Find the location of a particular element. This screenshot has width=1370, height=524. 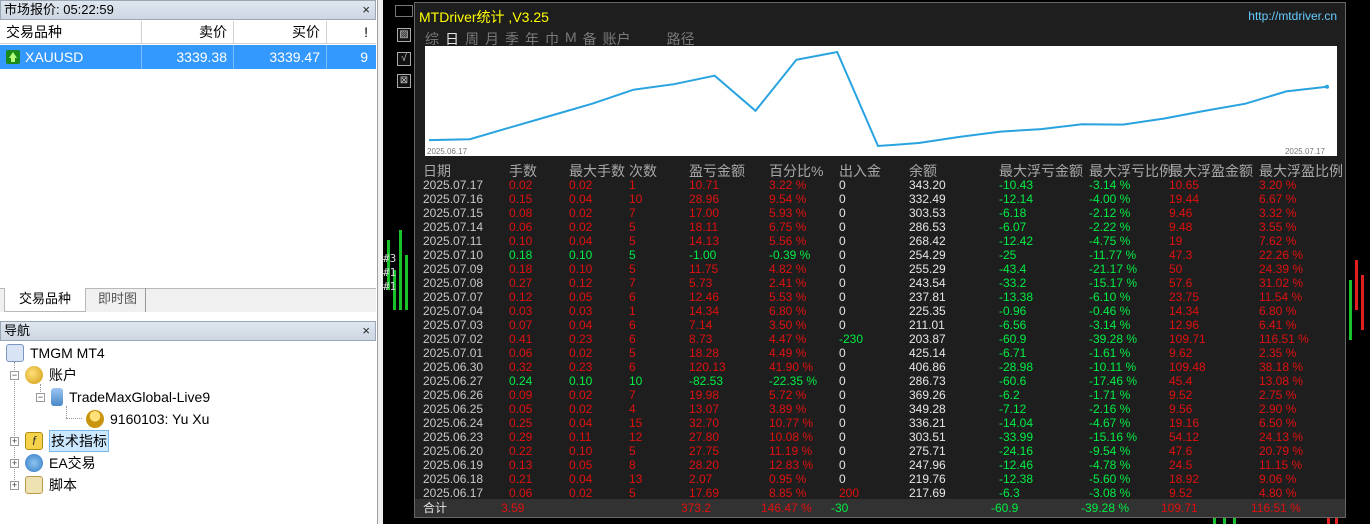

tab-period-1: 日 is located at coordinates (452, 38).